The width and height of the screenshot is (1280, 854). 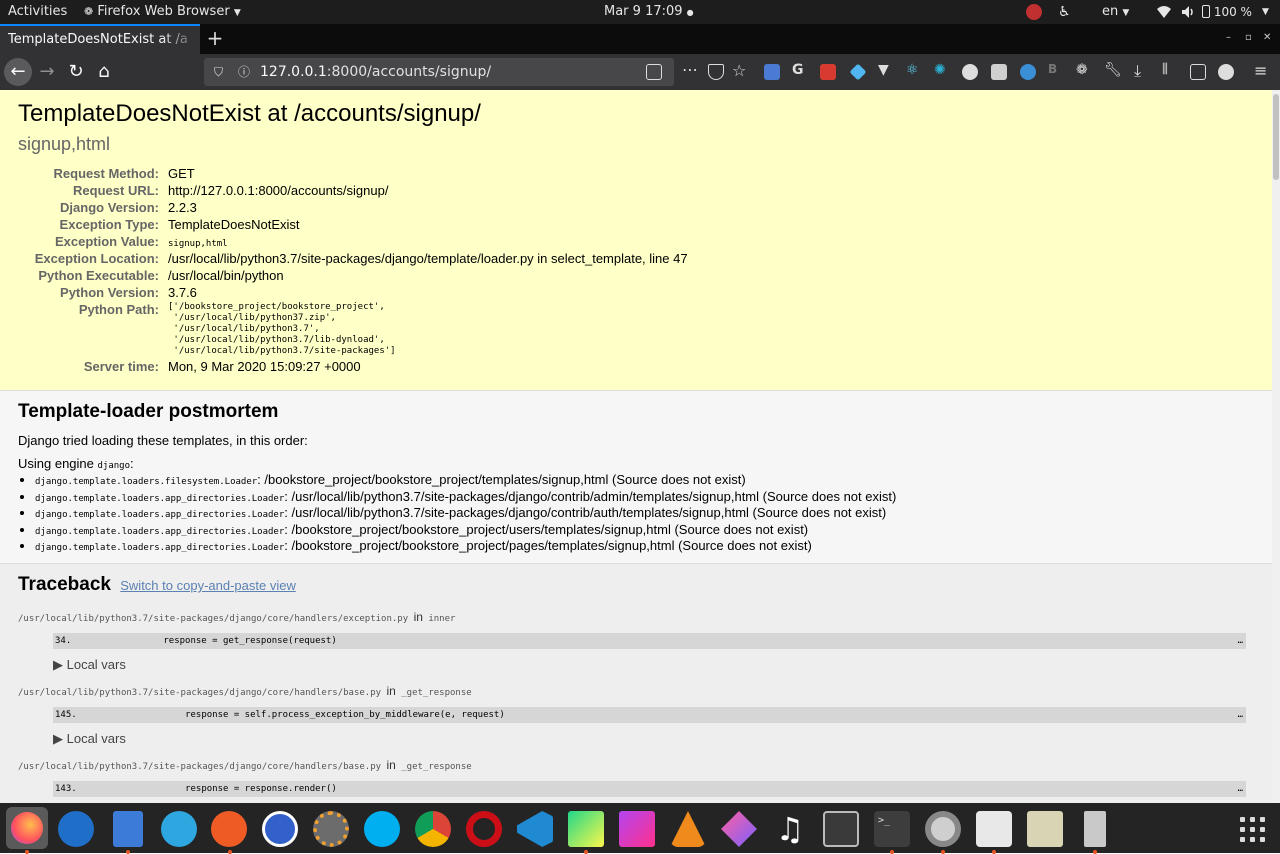 What do you see at coordinates (179, 829) in the screenshot?
I see `telegram-icon` at bounding box center [179, 829].